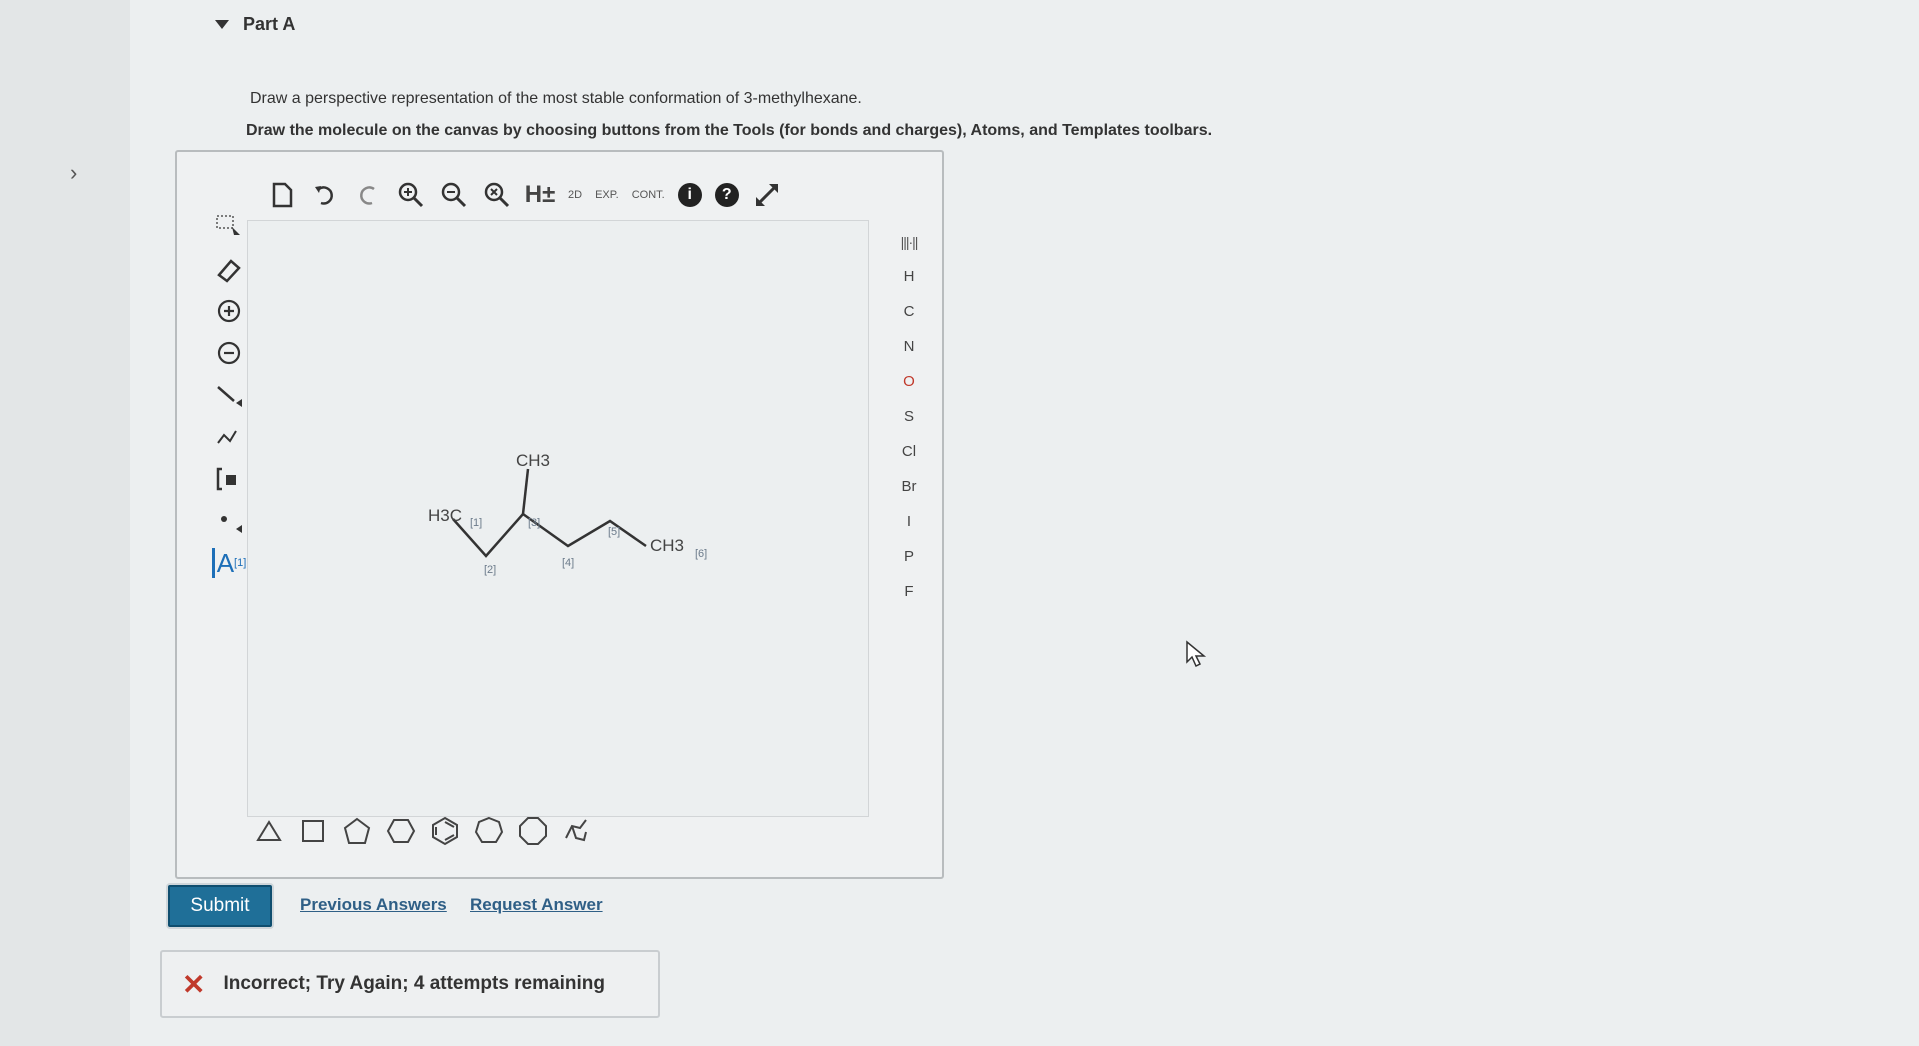  Describe the element at coordinates (325, 195) in the screenshot. I see `undo-icon` at that location.